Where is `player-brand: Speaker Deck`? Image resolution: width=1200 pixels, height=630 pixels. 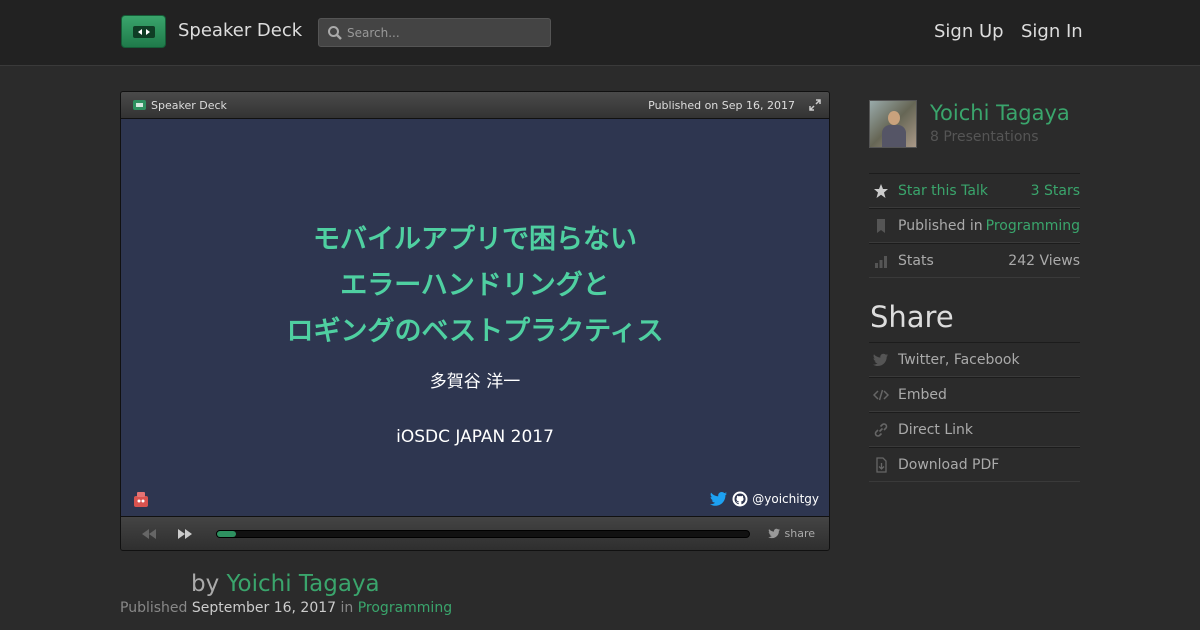 player-brand: Speaker Deck is located at coordinates (189, 105).